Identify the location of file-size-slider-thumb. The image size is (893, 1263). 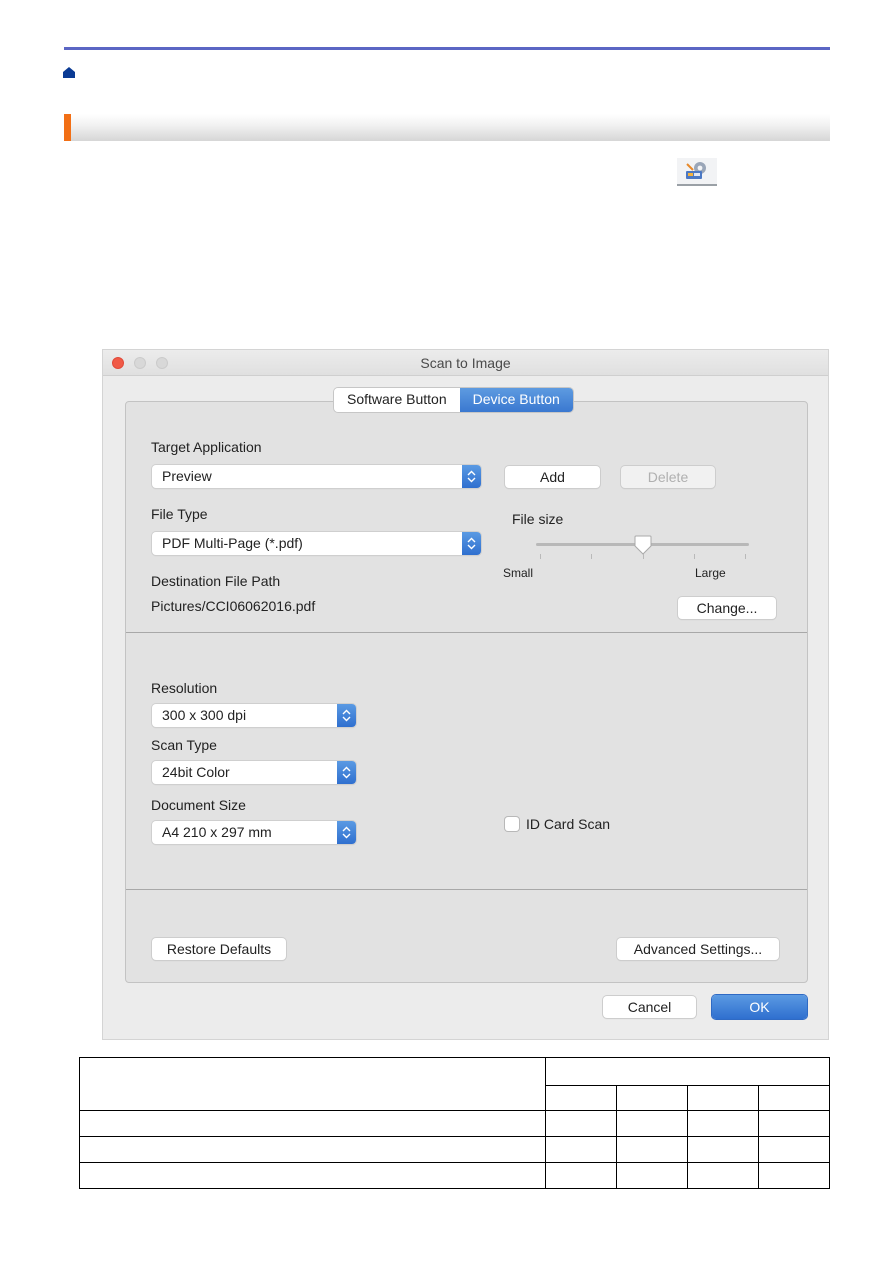
(643, 545).